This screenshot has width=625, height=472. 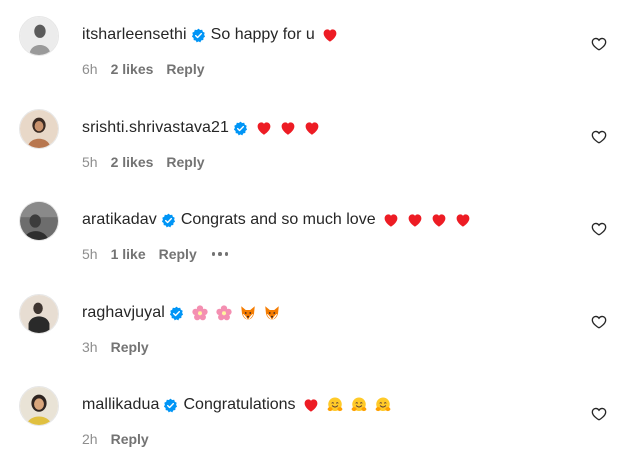 I want to click on username: raghavjuyal, so click(x=123, y=313).